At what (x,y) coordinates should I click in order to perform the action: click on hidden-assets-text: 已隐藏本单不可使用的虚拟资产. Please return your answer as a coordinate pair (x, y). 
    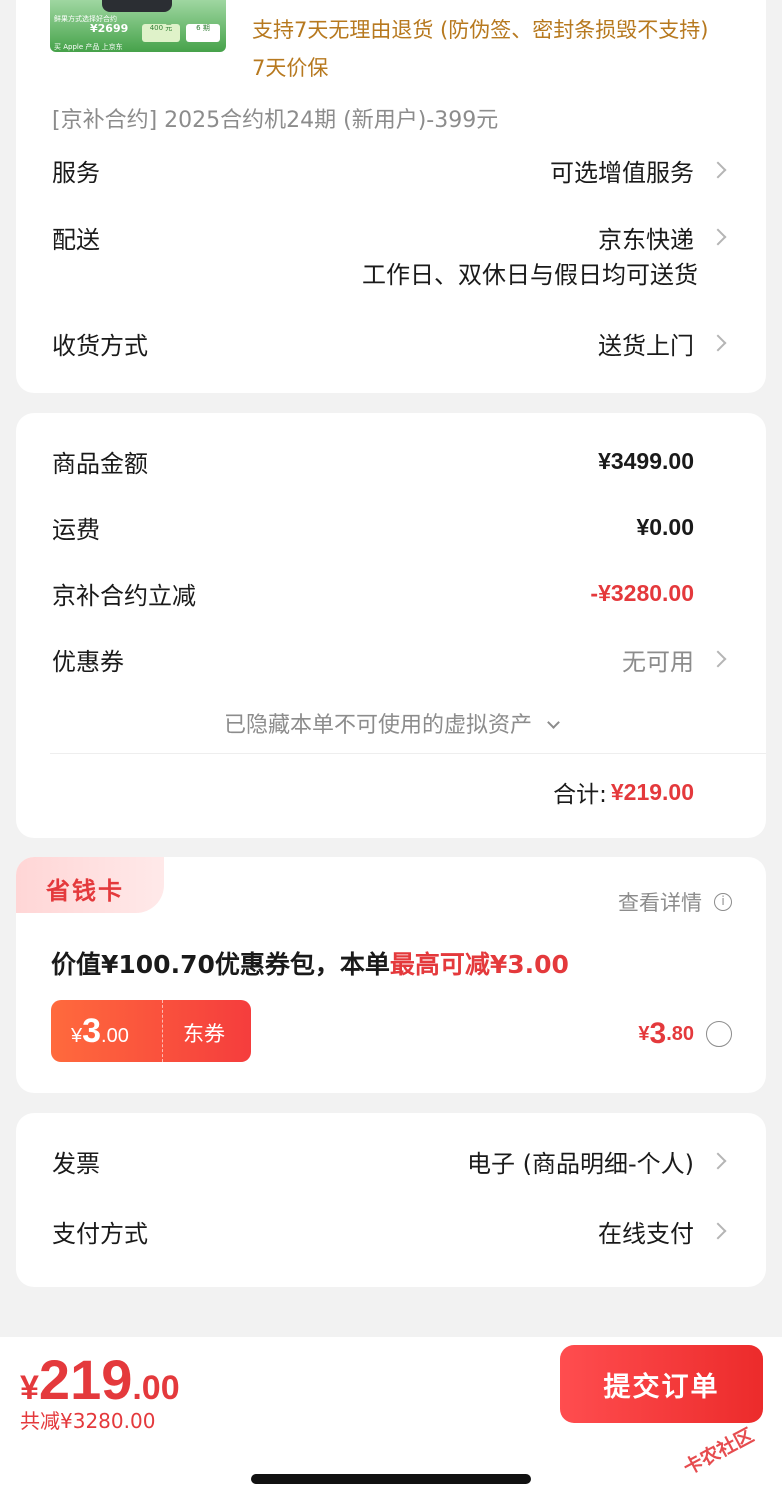
    Looking at the image, I should click on (377, 725).